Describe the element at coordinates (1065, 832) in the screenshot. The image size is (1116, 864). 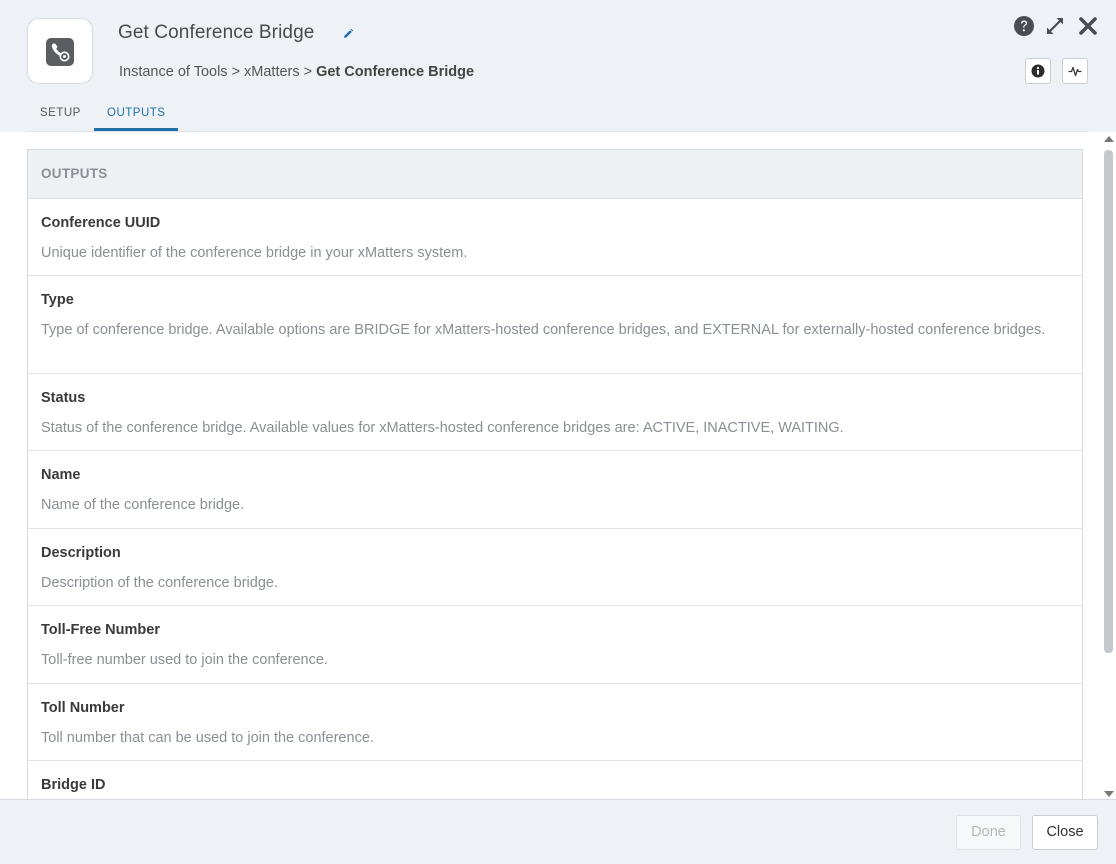
I see `close-button: Close` at that location.